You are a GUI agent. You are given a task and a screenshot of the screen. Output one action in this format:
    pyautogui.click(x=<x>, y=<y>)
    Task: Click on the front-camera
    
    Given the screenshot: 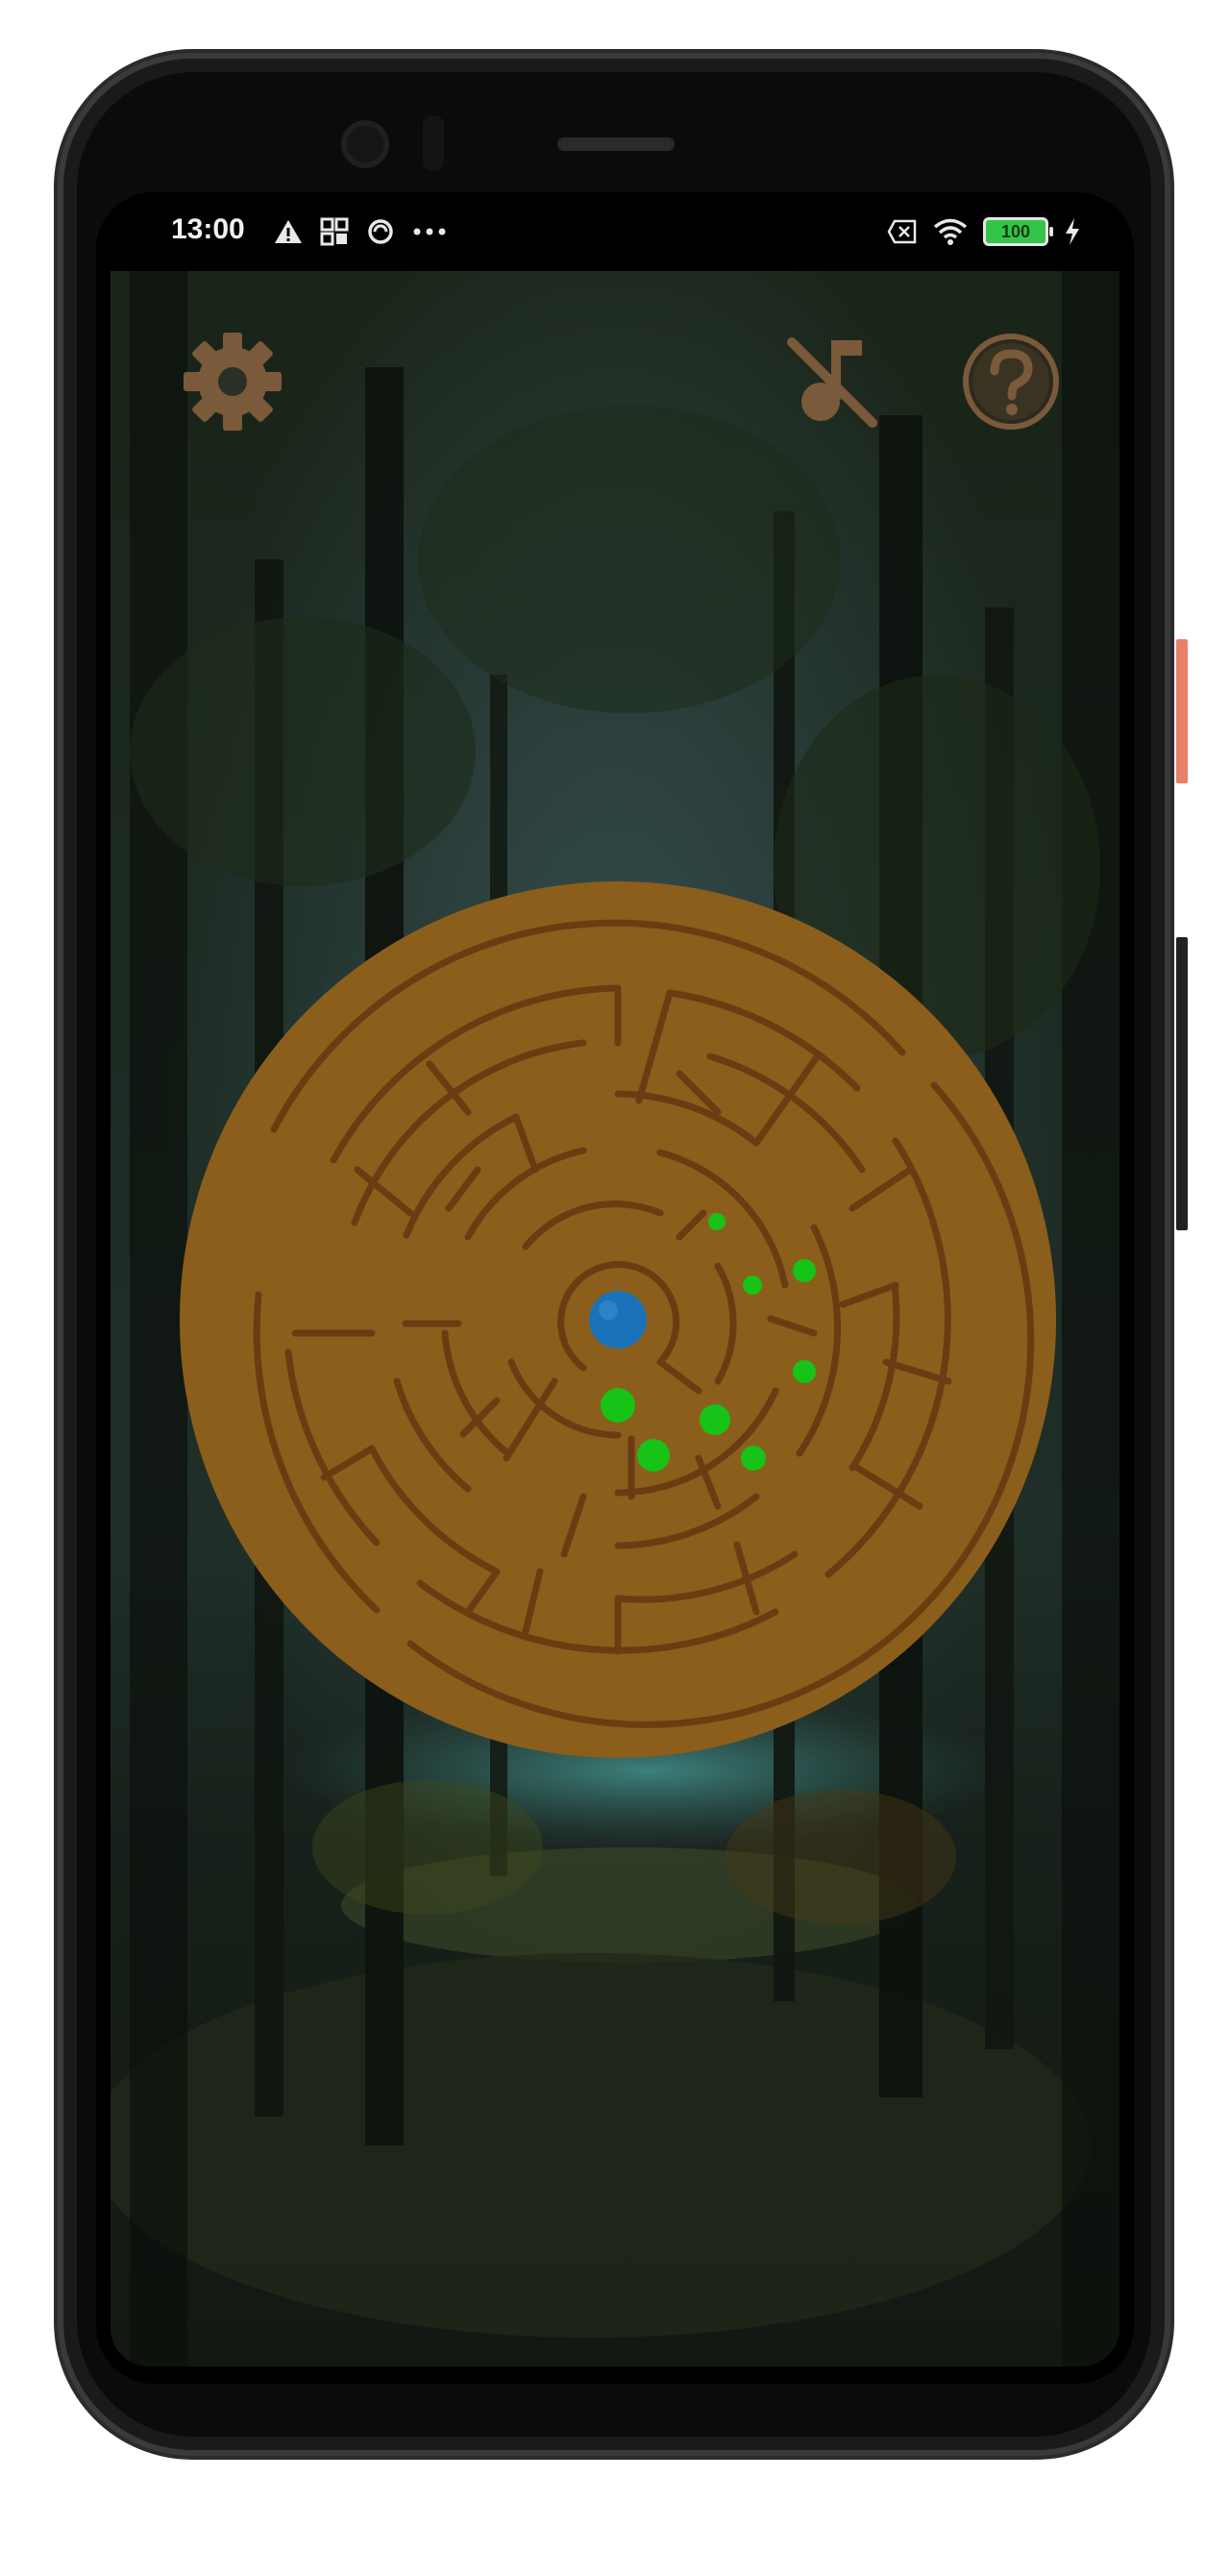 What is the action you would take?
    pyautogui.click(x=365, y=144)
    